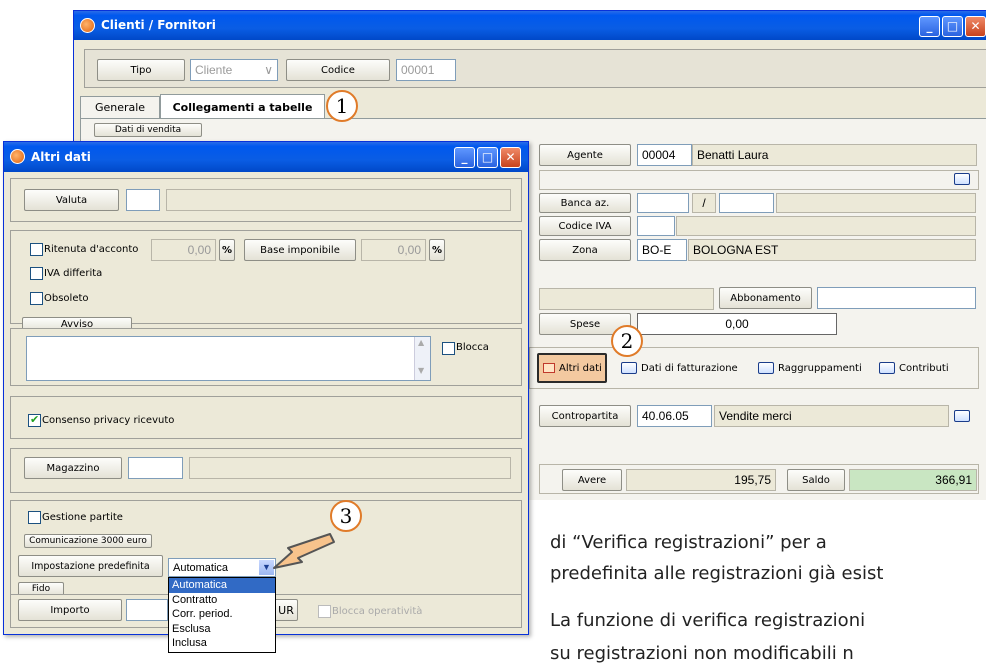 This screenshot has width=986, height=664. Describe the element at coordinates (228, 358) in the screenshot. I see `avviso-textarea` at that location.